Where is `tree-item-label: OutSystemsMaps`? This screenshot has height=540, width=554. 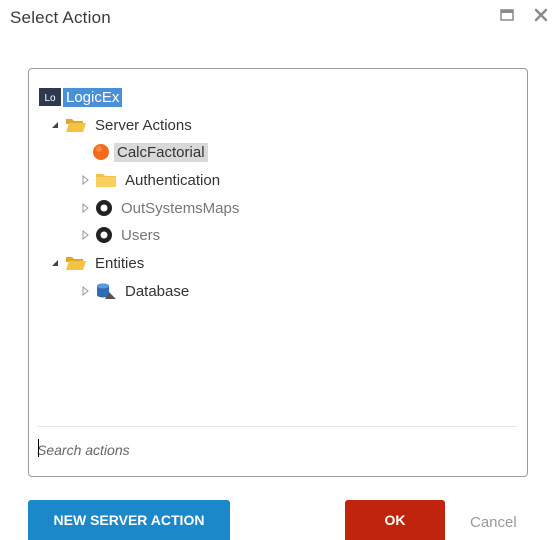
tree-item-label: OutSystemsMaps is located at coordinates (180, 208).